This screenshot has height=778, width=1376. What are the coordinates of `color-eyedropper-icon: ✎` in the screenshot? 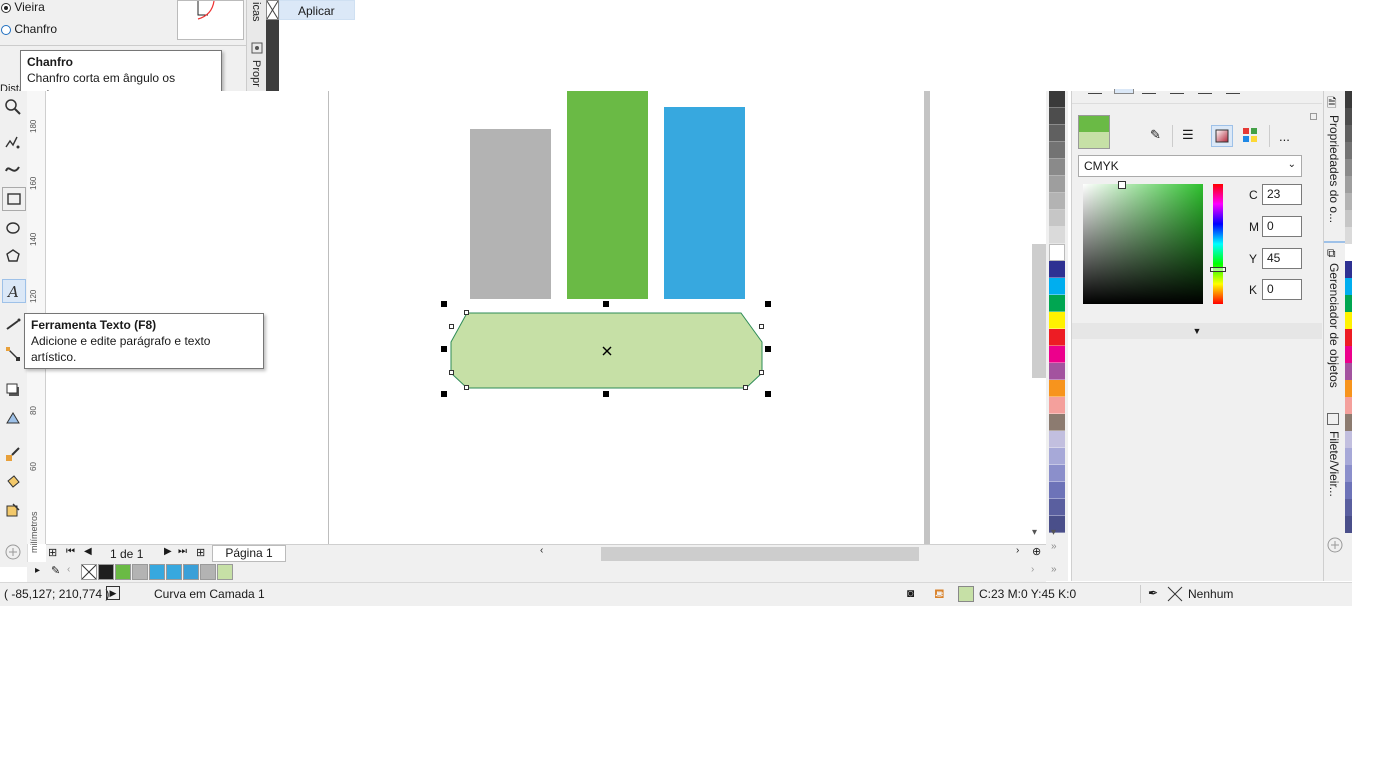 It's located at (1155, 135).